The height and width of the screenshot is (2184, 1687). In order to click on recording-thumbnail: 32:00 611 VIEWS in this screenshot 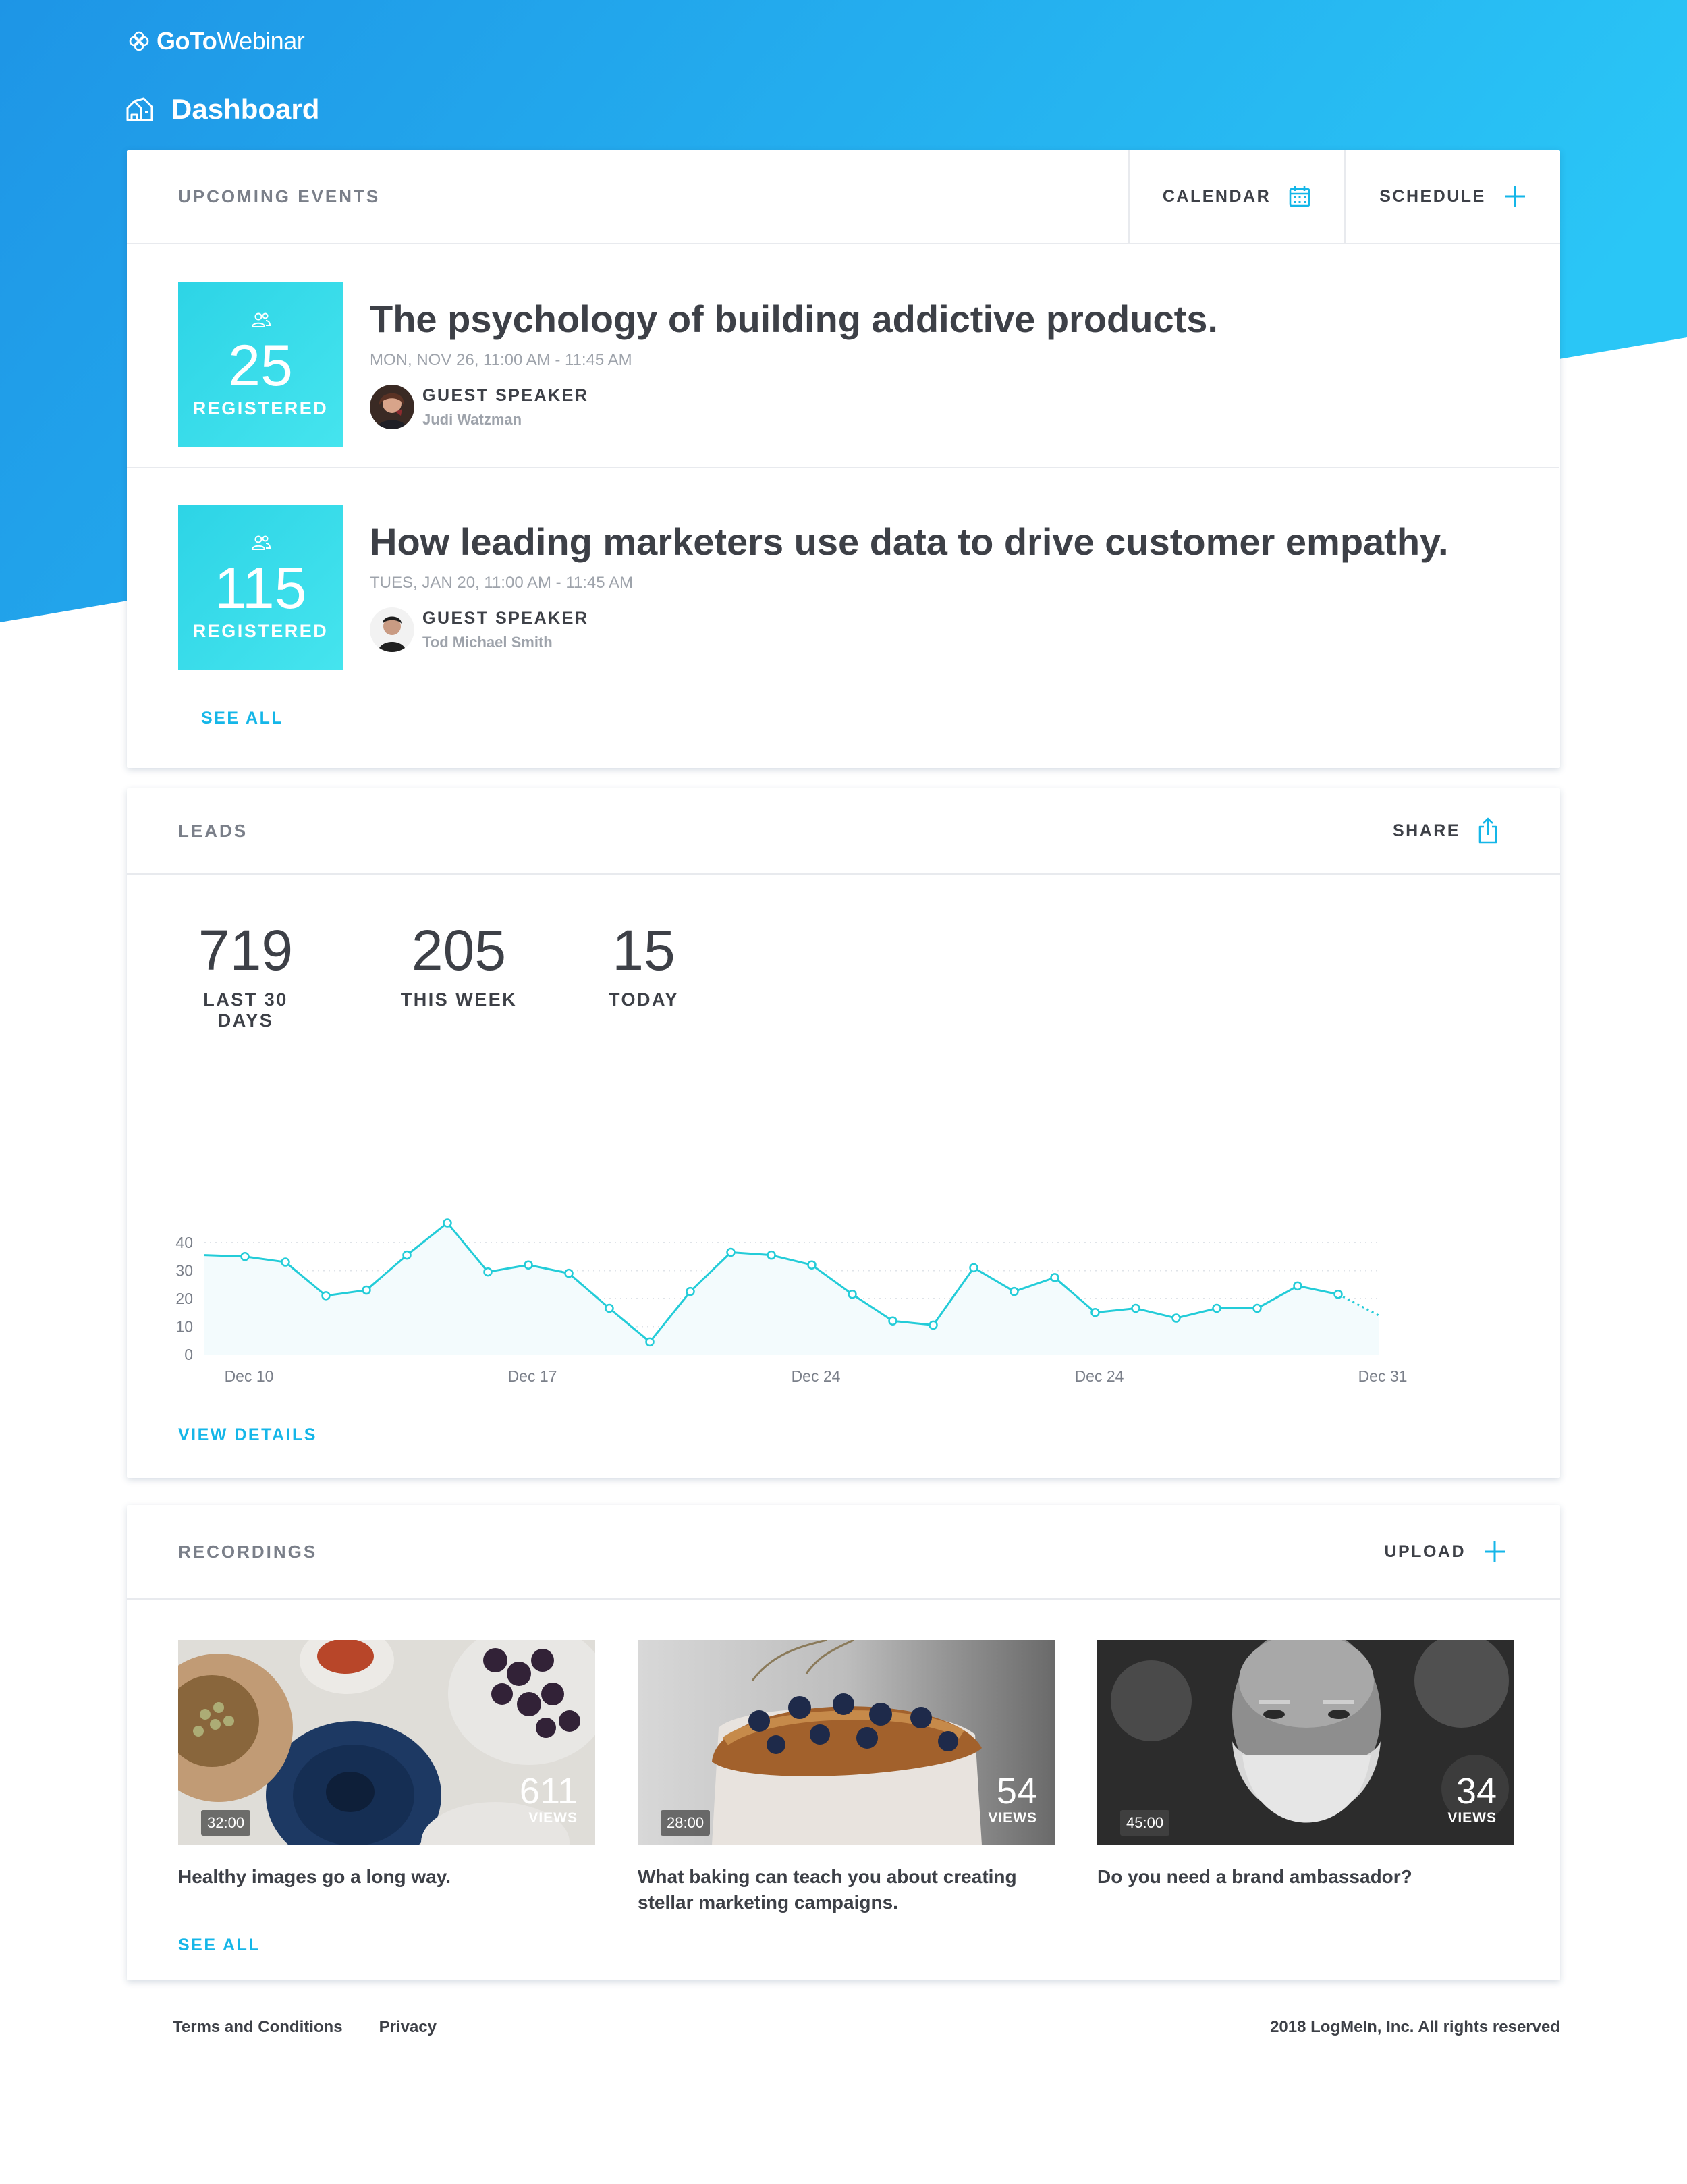, I will do `click(386, 1743)`.